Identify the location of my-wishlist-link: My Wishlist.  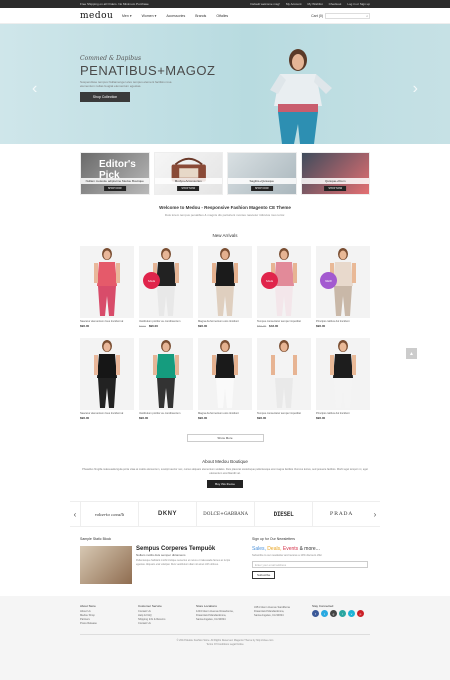
(314, 4).